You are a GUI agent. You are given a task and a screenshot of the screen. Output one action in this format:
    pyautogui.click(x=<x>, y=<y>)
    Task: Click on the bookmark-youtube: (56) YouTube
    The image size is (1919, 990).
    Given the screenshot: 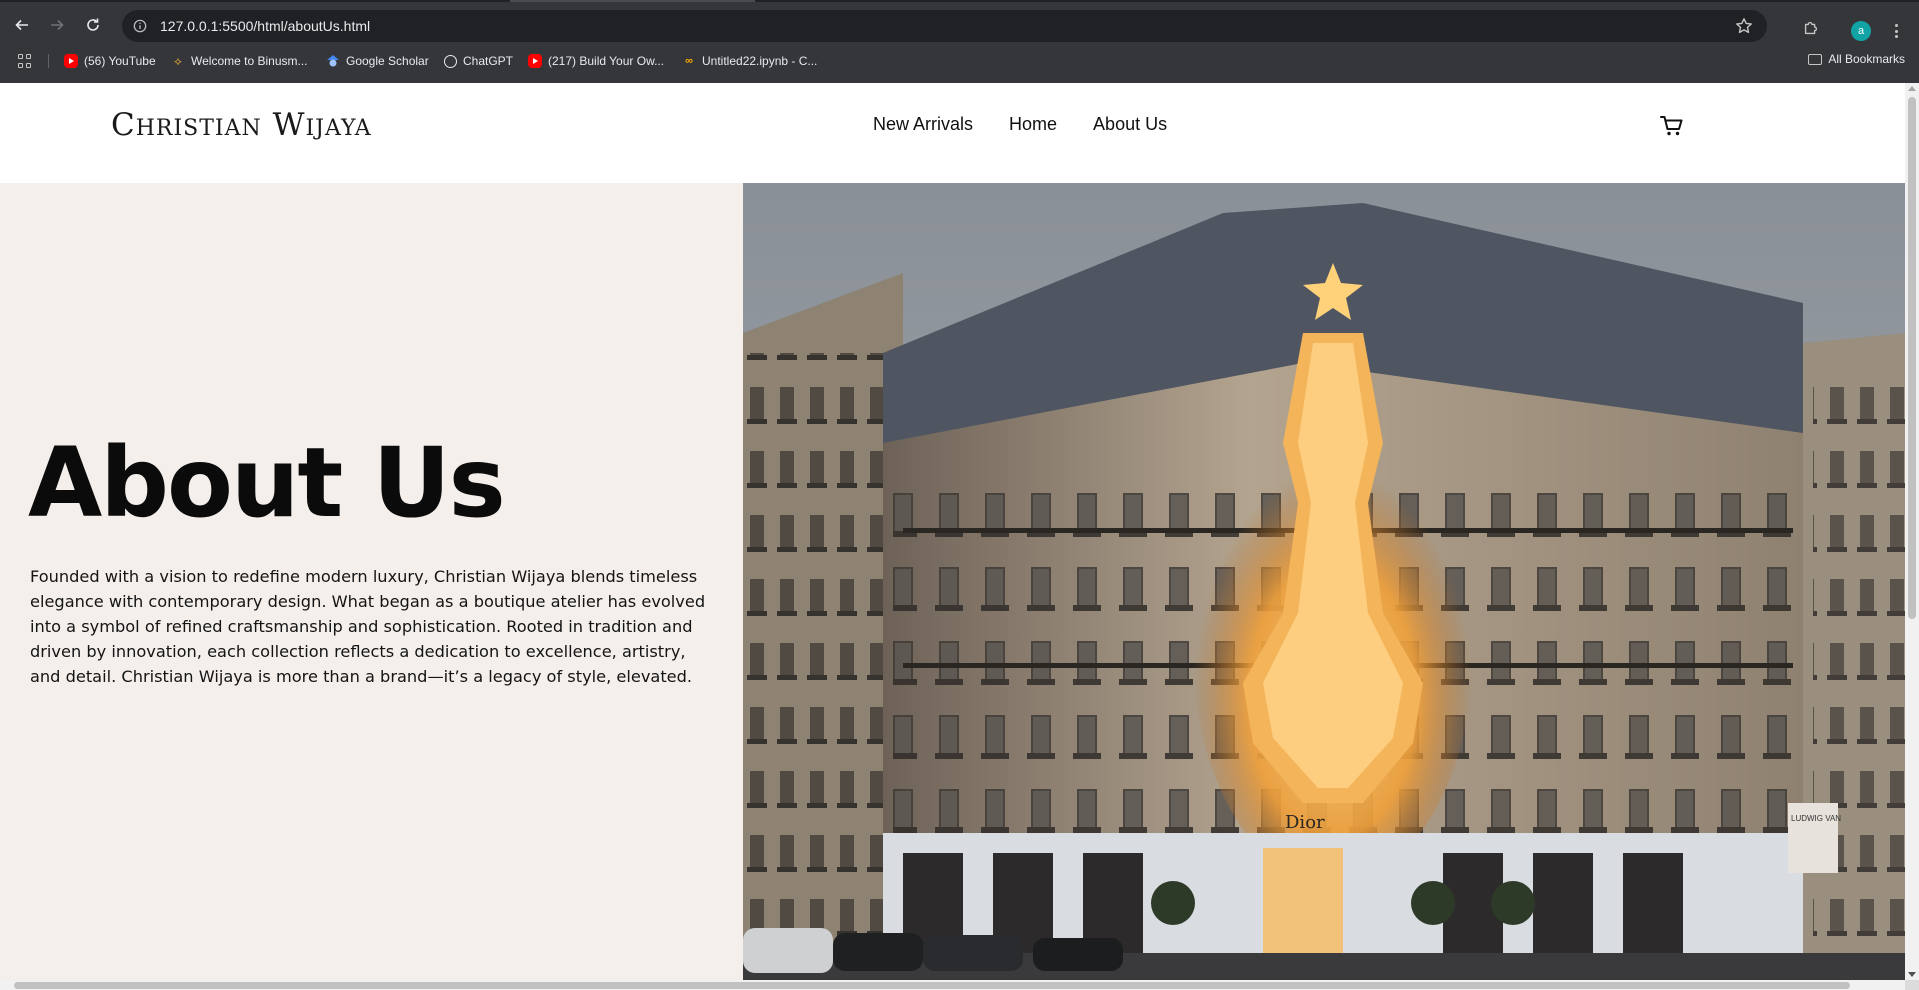 What is the action you would take?
    pyautogui.click(x=110, y=61)
    